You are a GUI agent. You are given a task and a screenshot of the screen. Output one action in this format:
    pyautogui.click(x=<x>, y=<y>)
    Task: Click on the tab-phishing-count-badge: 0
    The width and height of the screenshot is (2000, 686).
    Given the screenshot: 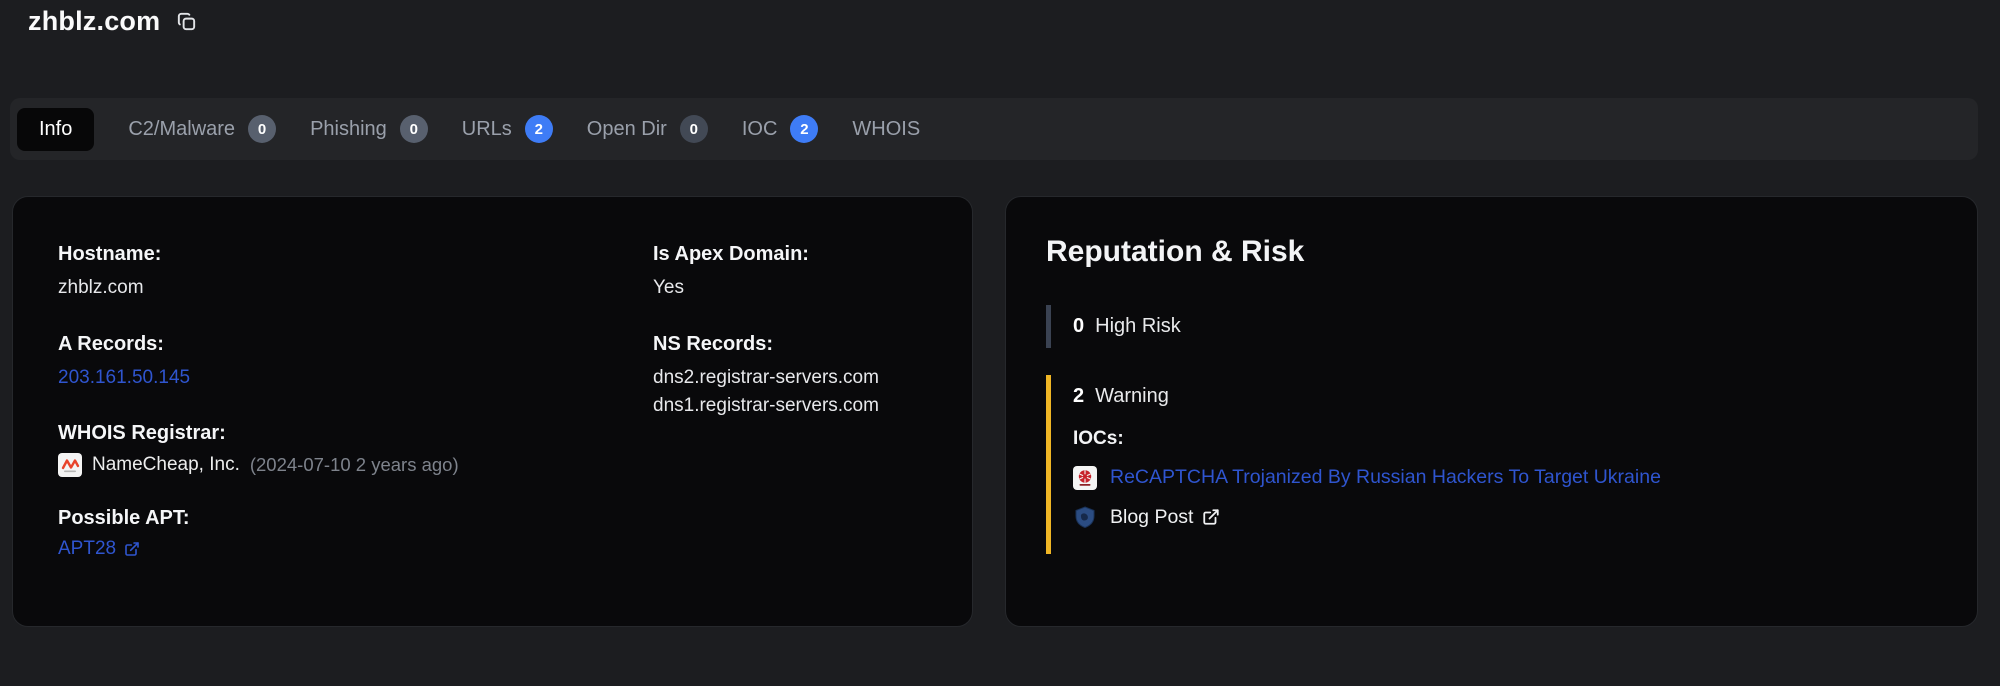 What is the action you would take?
    pyautogui.click(x=413, y=129)
    